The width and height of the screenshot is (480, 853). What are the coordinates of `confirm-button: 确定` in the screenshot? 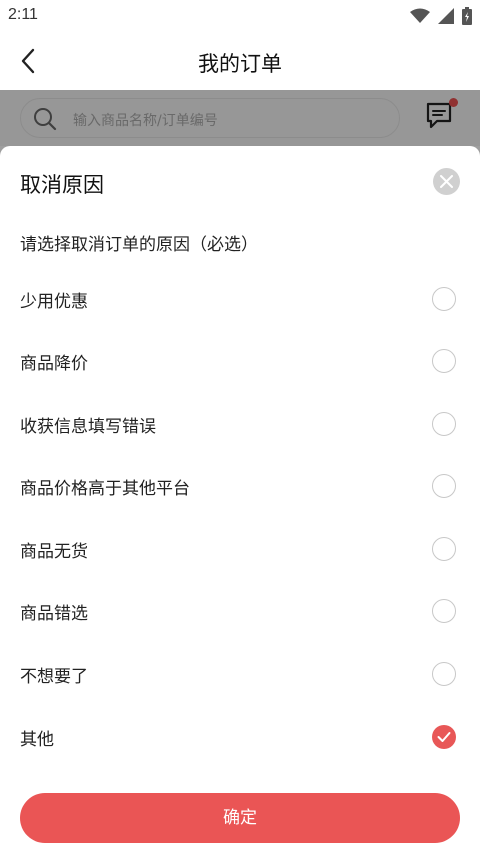 It's located at (240, 818).